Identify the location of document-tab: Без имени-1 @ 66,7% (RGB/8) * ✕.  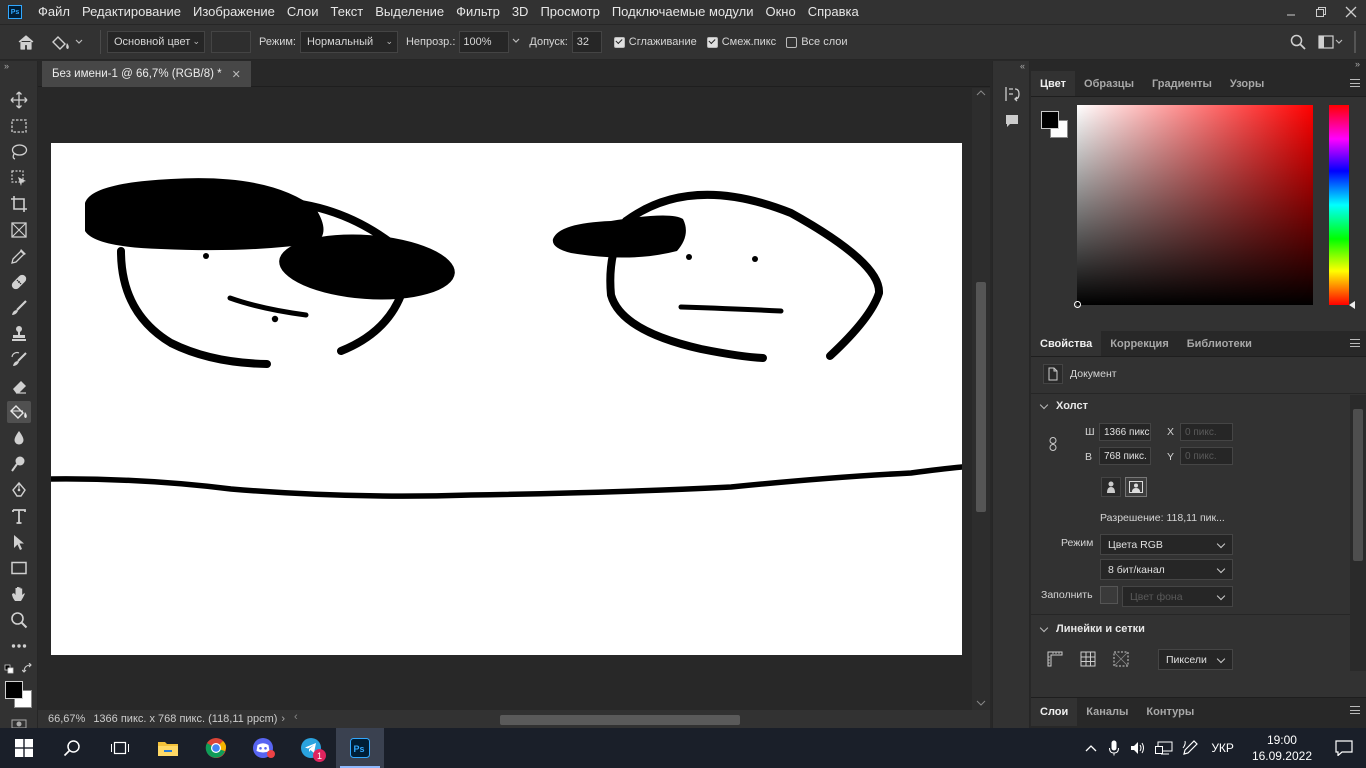
(146, 74).